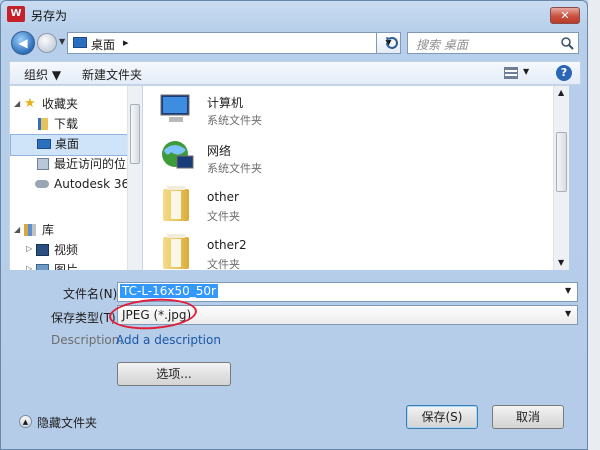 The image size is (600, 450). I want to click on new-folder-button: 新建文件夹, so click(112, 74).